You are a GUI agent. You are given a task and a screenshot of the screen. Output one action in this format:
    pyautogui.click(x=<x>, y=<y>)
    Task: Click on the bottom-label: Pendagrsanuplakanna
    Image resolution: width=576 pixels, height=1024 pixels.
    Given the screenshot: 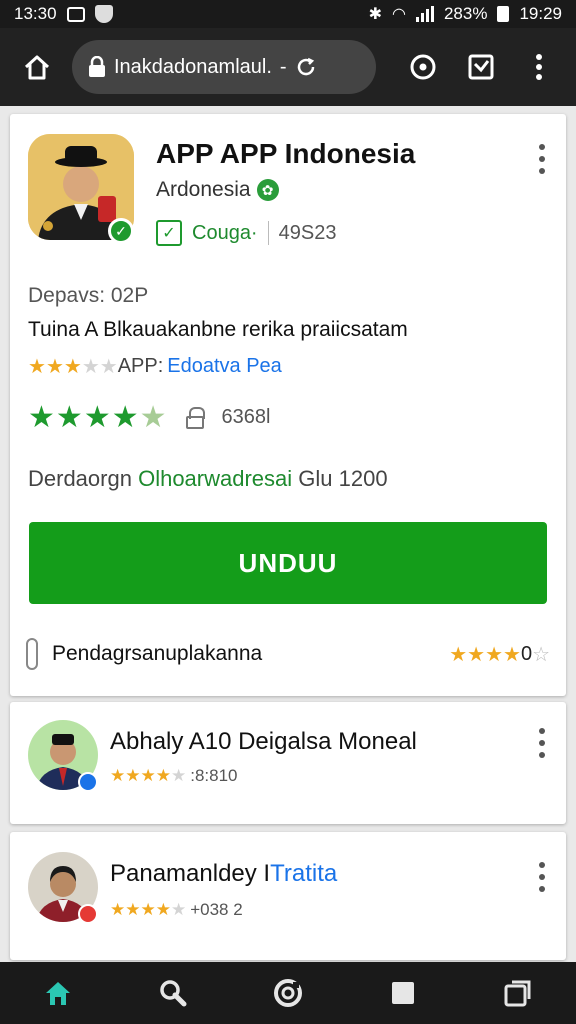 What is the action you would take?
    pyautogui.click(x=157, y=654)
    